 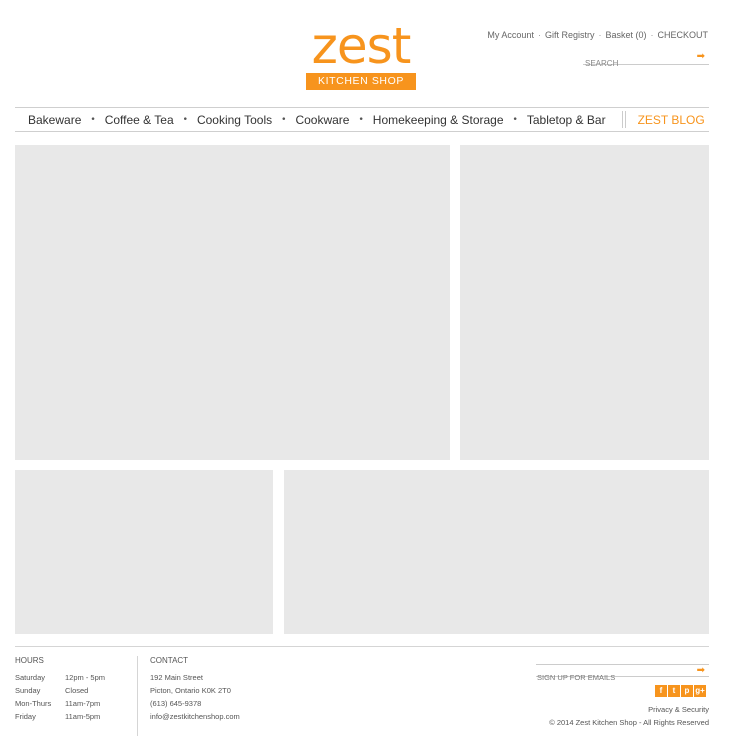 What do you see at coordinates (674, 691) in the screenshot?
I see `twitter-icon: t` at bounding box center [674, 691].